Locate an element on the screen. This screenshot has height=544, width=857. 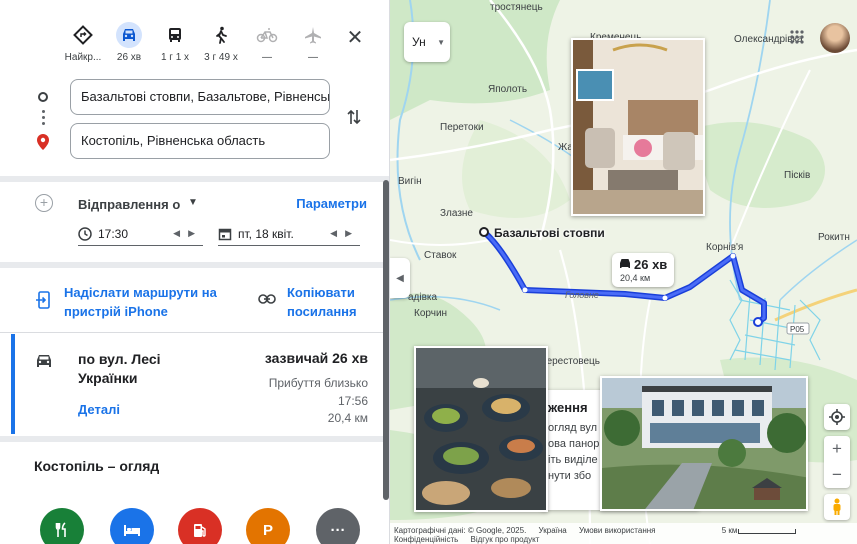
scale-label: 5 км is located at coordinates (729, 530).